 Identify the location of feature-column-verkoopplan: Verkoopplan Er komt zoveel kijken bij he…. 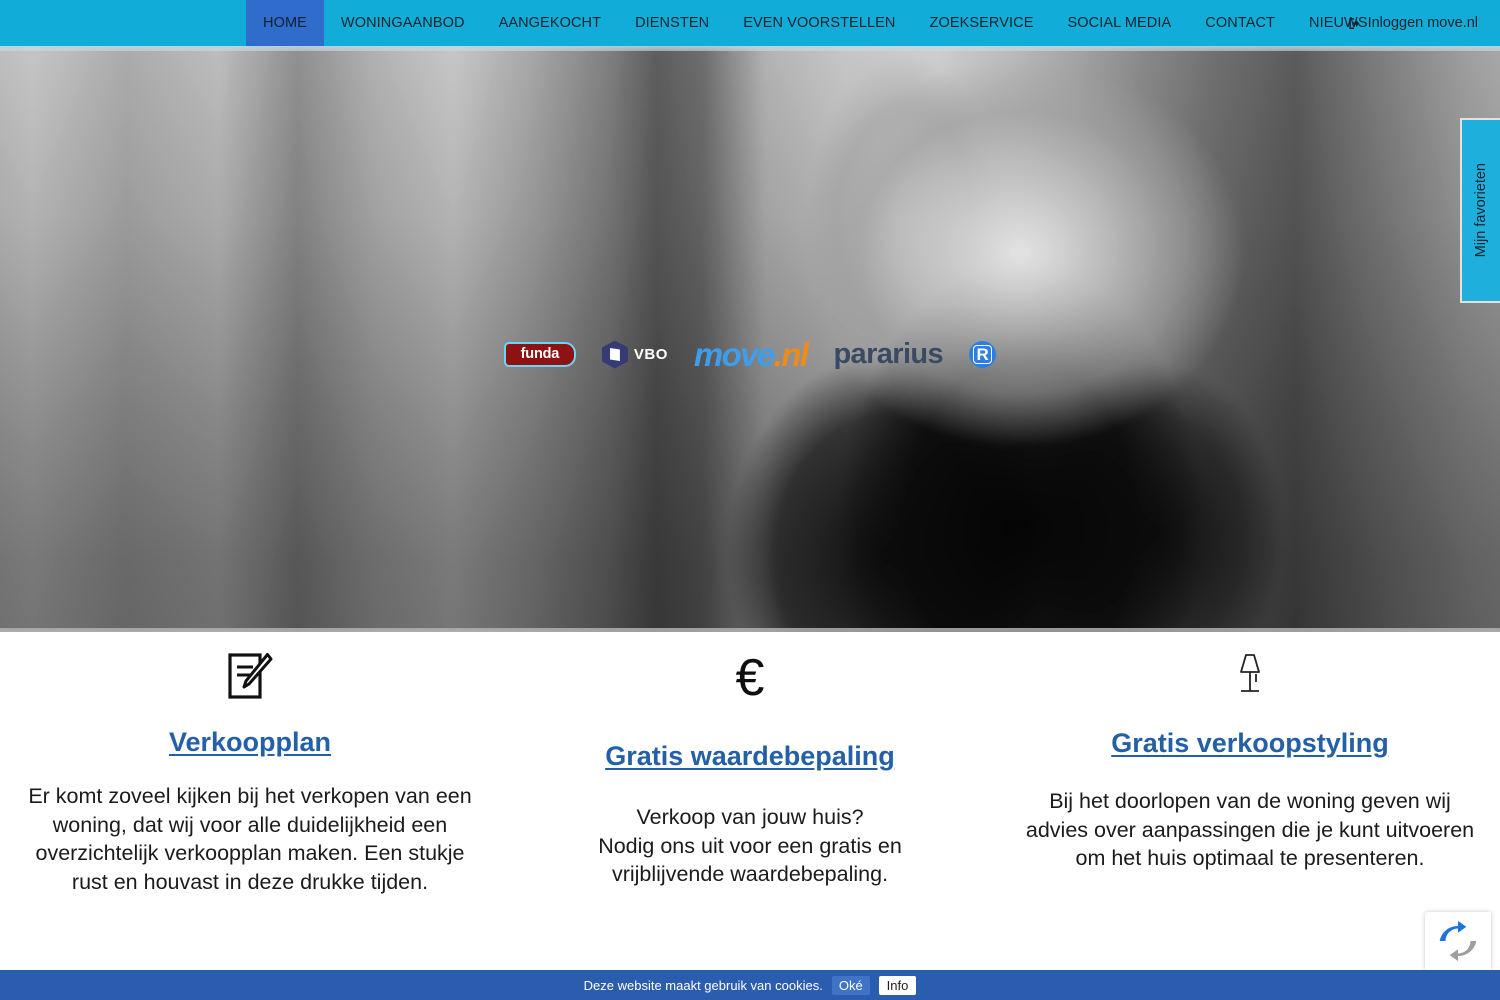
(250, 764).